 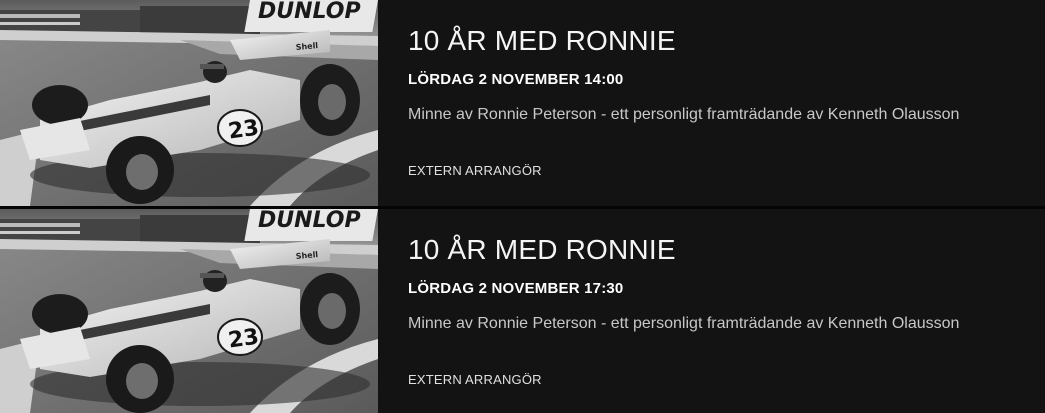 I want to click on event-date: LÖRDAG 2 NOVEMBER 17:30, so click(x=516, y=288).